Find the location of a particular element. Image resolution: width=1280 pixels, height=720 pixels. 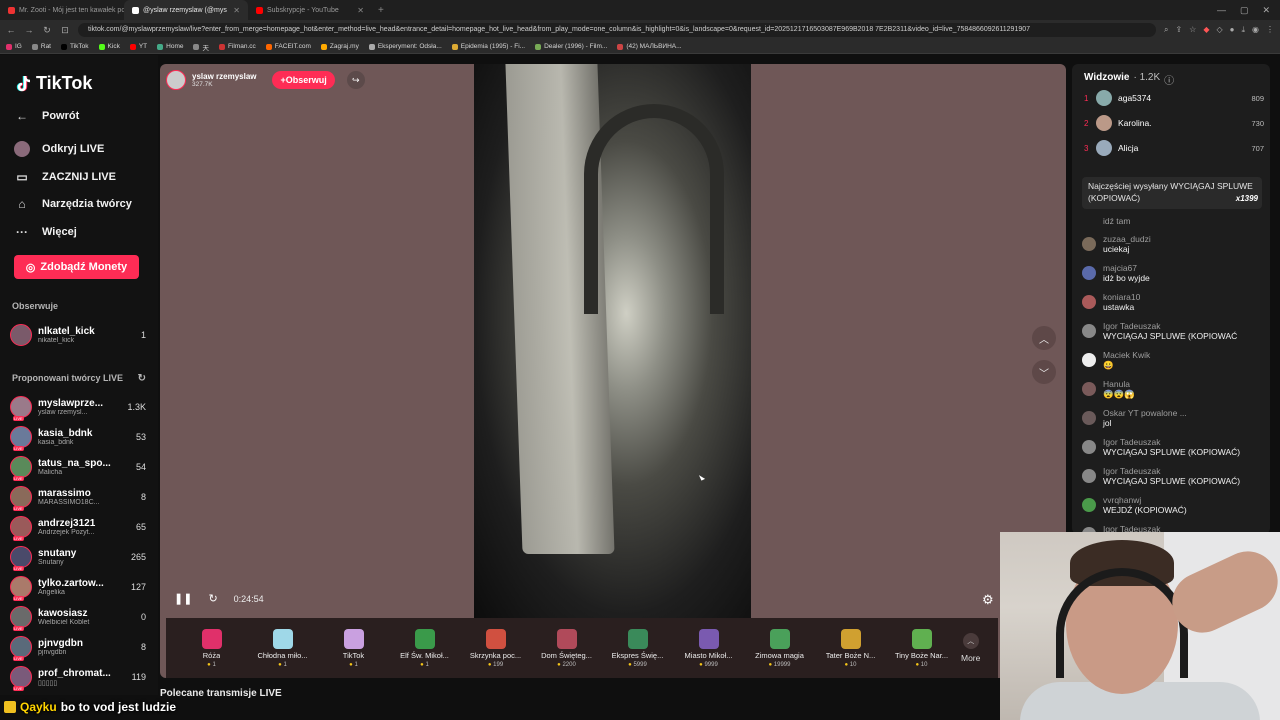

creator-row: tatus_na_spo...Malicha 54 is located at coordinates (78, 467).